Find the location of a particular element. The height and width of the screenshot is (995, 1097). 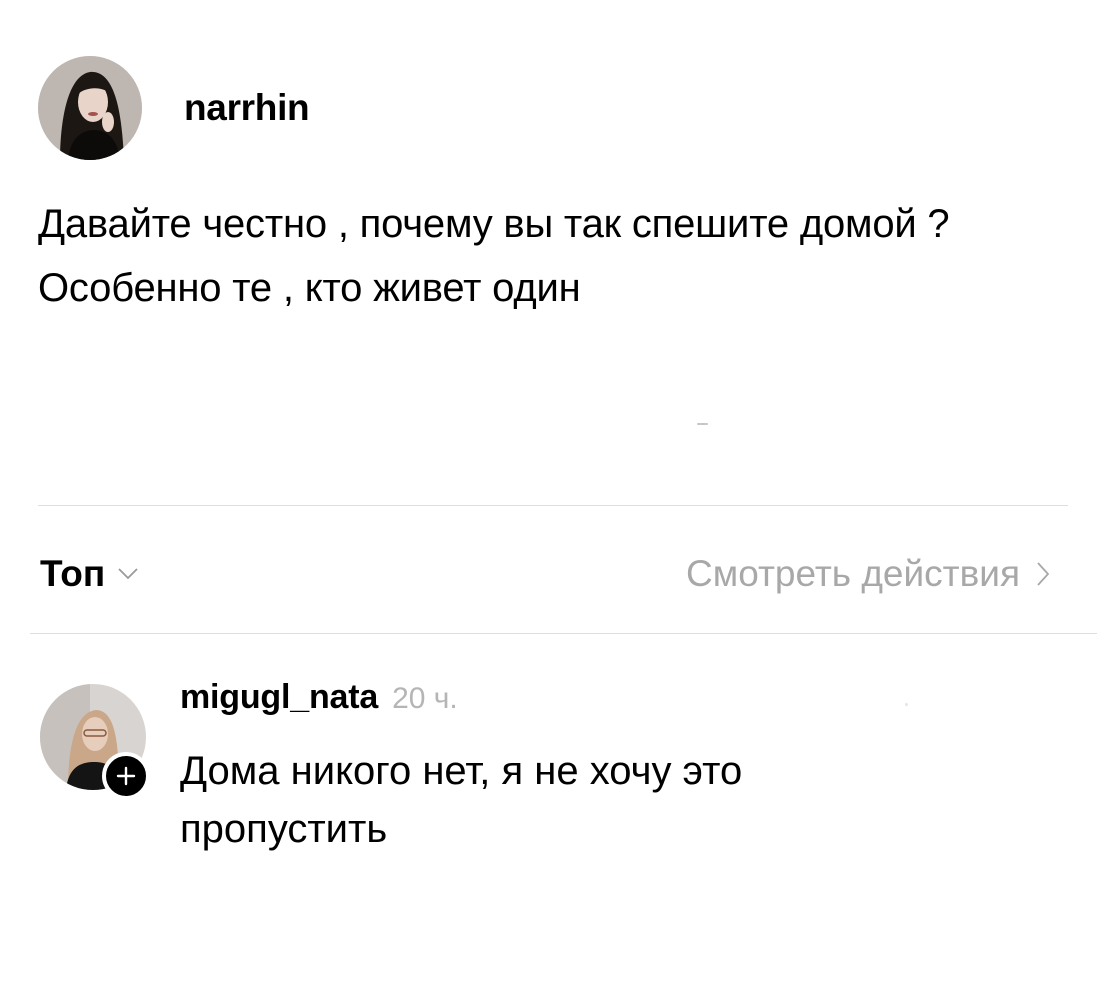

comment-username: migugl_nata is located at coordinates (279, 697).